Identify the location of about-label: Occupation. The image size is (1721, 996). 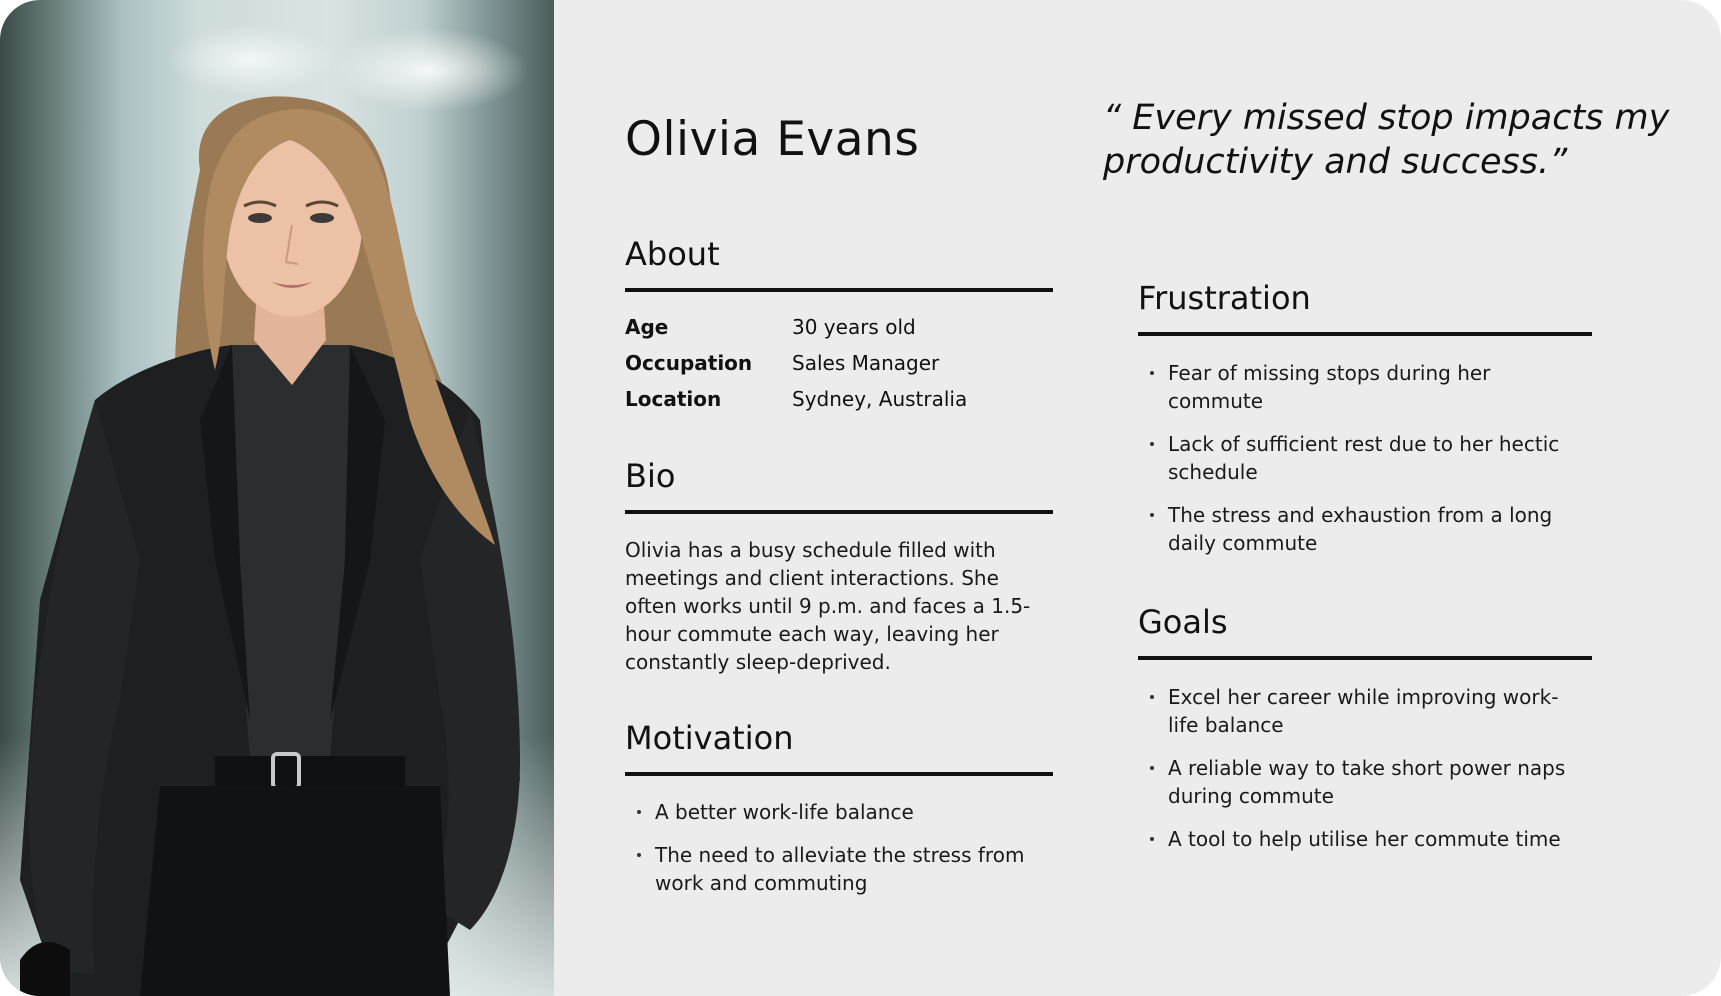
(689, 363).